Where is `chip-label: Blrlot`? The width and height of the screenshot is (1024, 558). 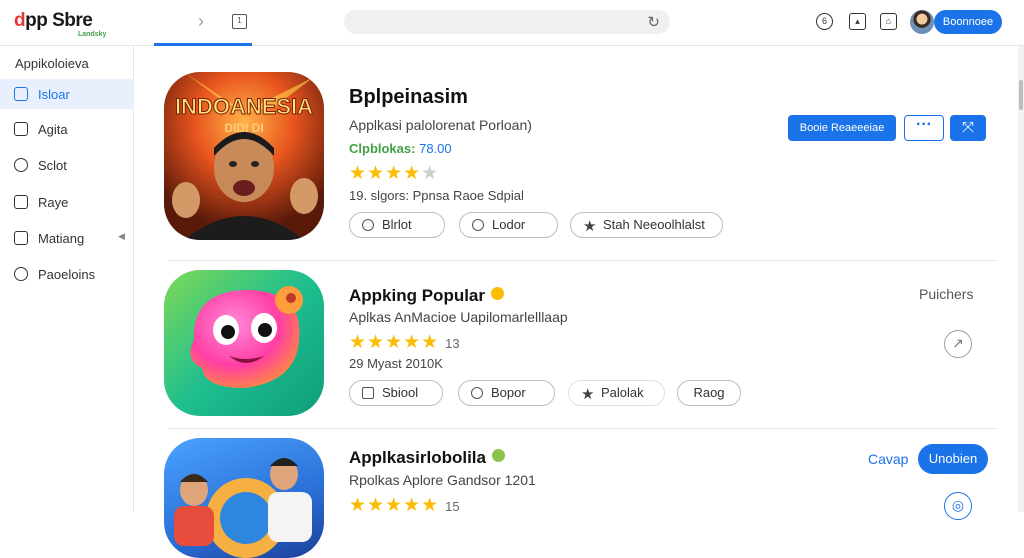
chip-label: Blrlot is located at coordinates (397, 224).